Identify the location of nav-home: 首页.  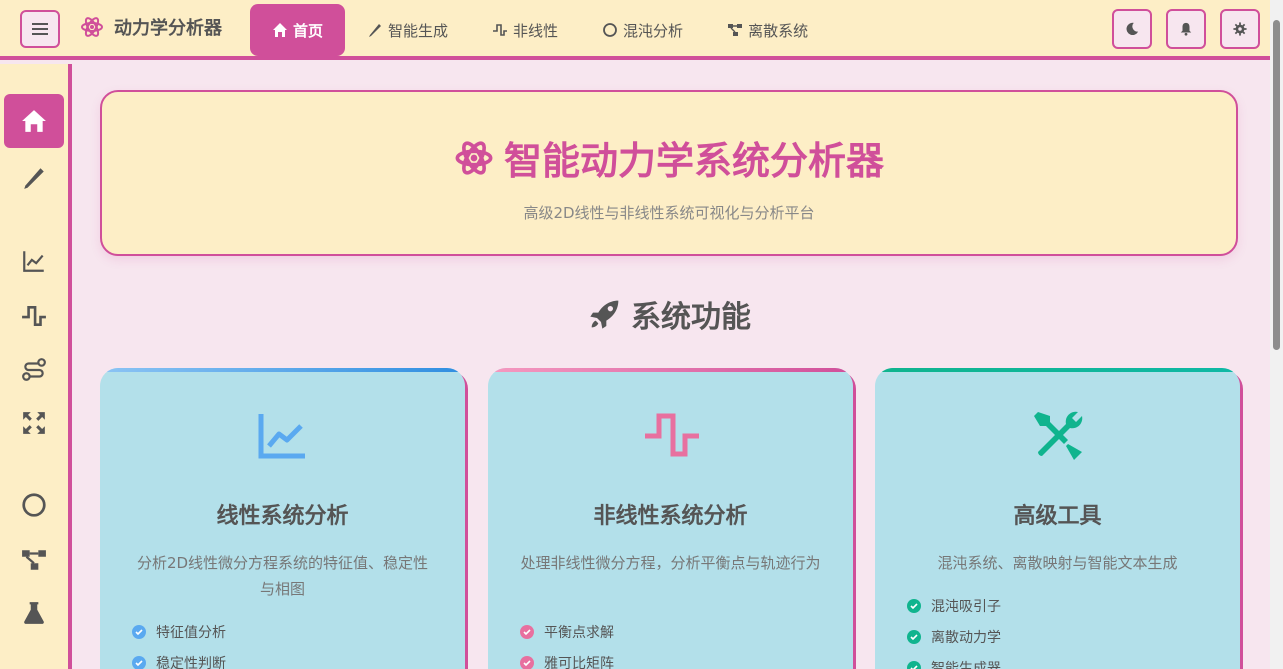
(298, 30).